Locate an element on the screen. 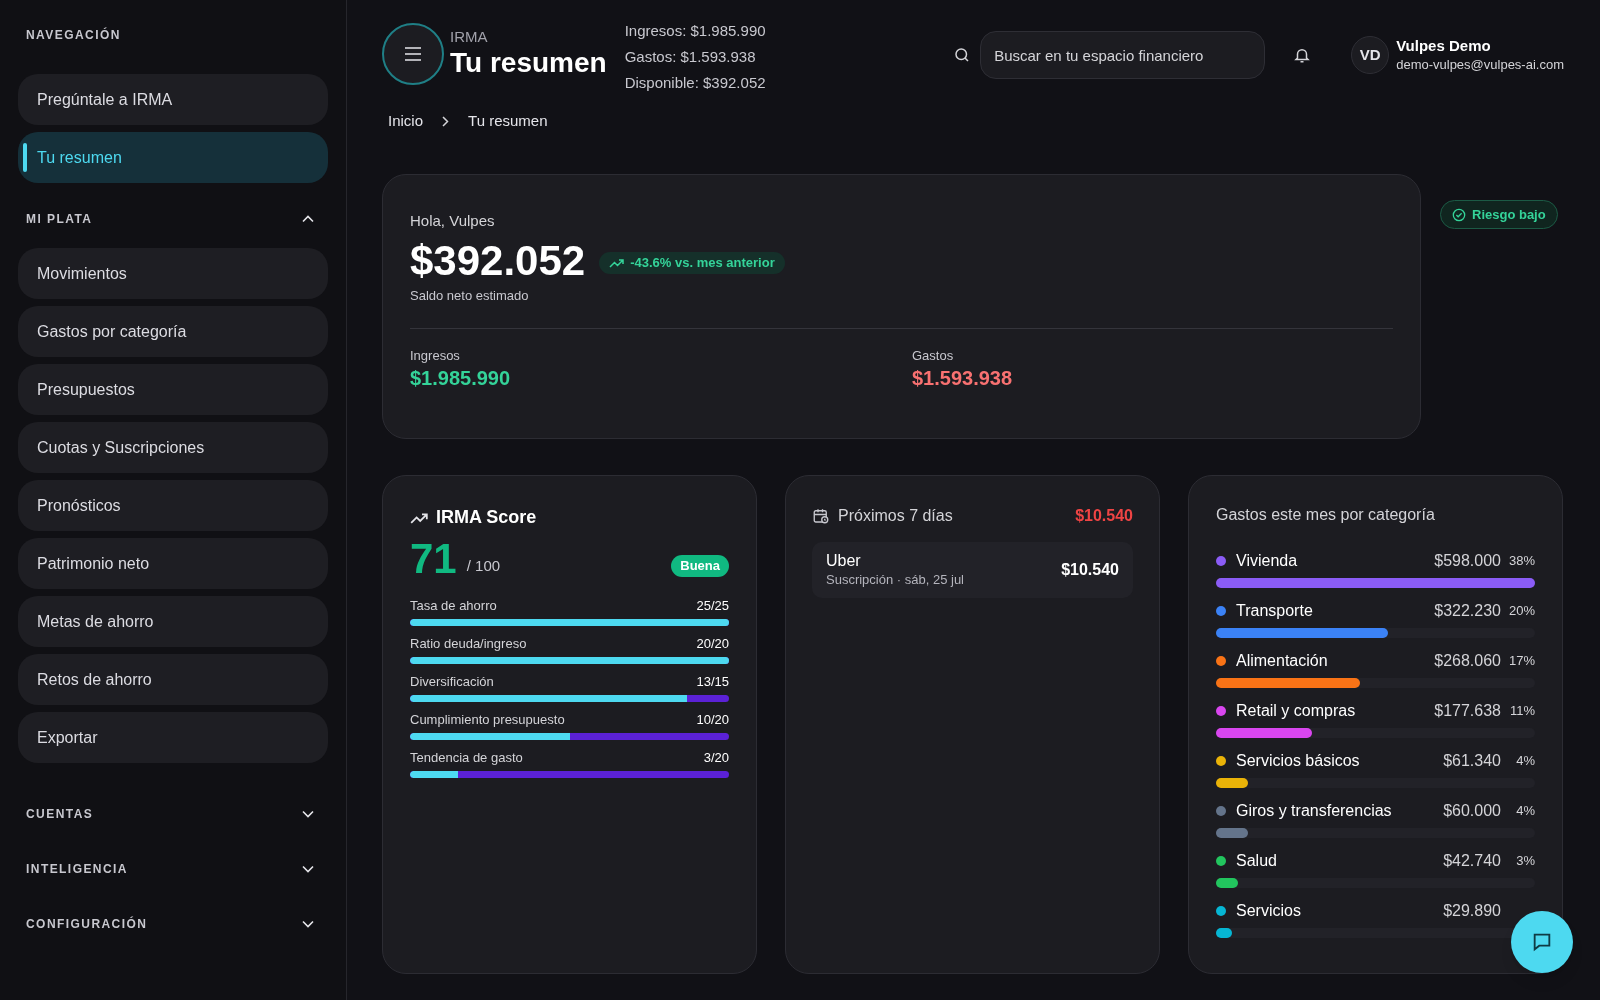  summary-line: Gastos: $1.593.938 is located at coordinates (690, 57).